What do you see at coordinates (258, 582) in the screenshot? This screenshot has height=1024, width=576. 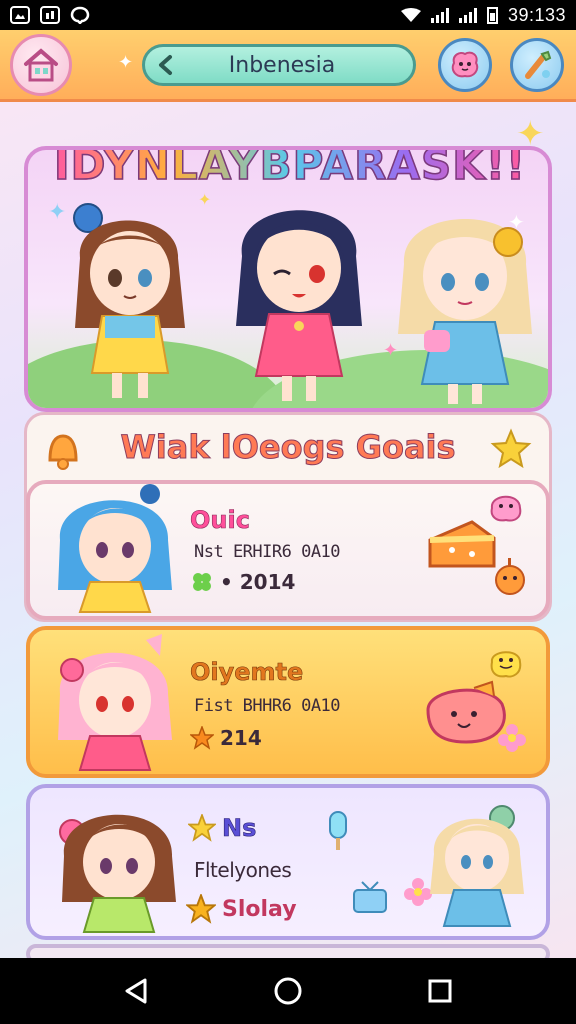 I see `card-1-stat-value: • 2014` at bounding box center [258, 582].